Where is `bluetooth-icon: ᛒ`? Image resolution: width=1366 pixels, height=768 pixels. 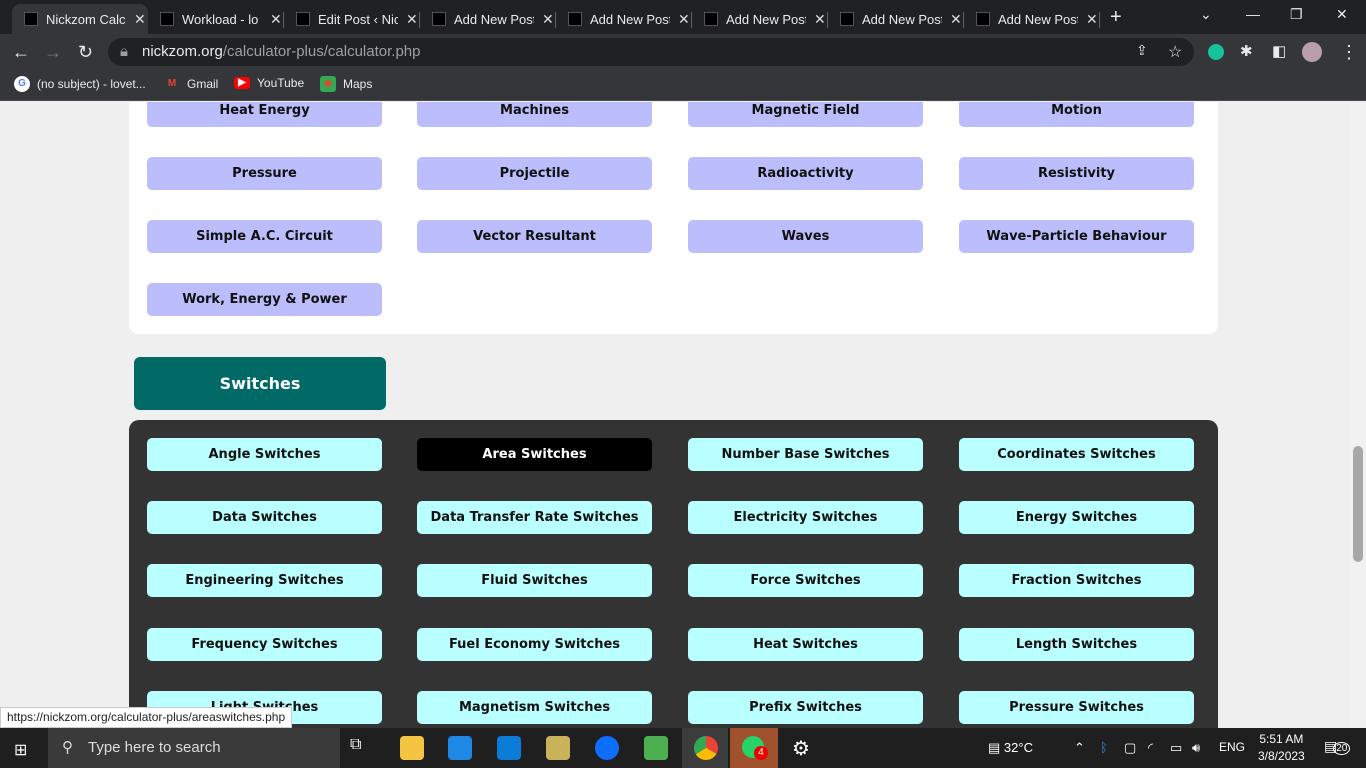 bluetooth-icon: ᛒ is located at coordinates (1104, 747).